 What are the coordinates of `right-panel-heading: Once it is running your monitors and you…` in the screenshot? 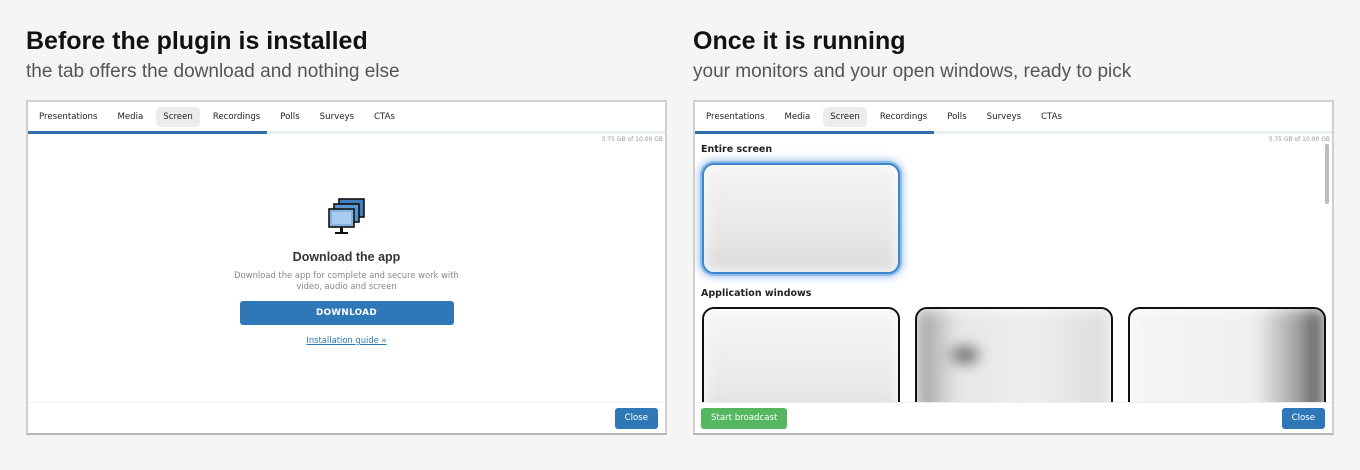 It's located at (912, 55).